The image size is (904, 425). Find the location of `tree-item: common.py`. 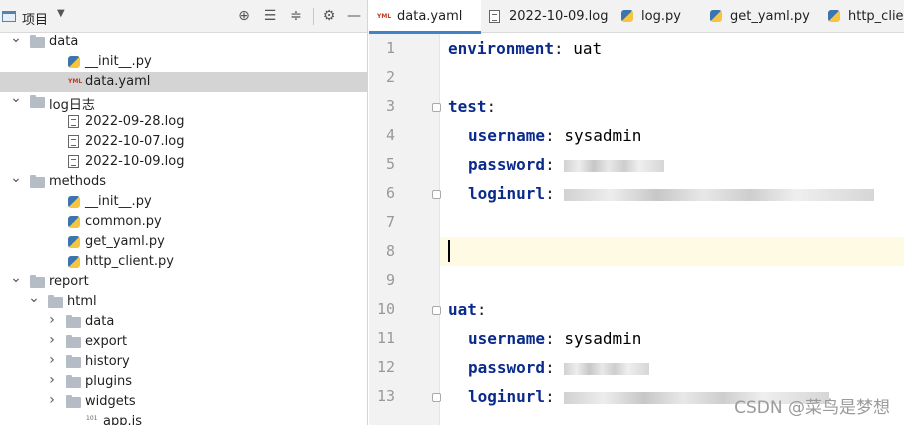

tree-item: common.py is located at coordinates (183, 222).